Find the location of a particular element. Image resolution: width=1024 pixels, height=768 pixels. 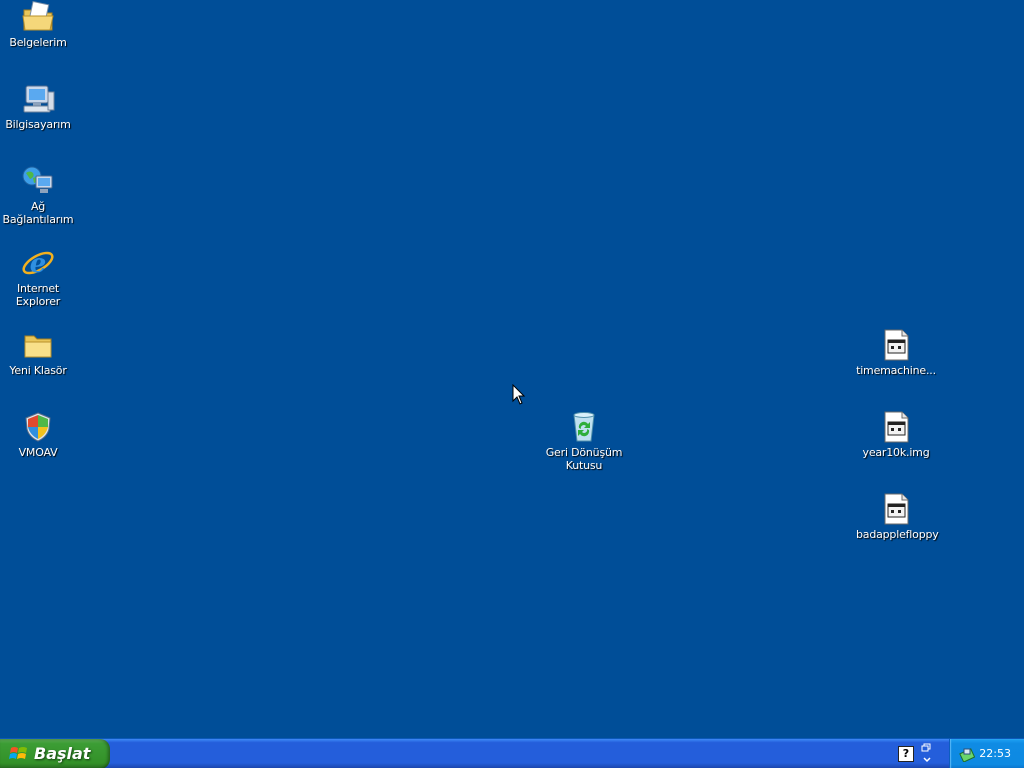

desktop-icon-new-folder: Yeni Klasör is located at coordinates (39, 352).